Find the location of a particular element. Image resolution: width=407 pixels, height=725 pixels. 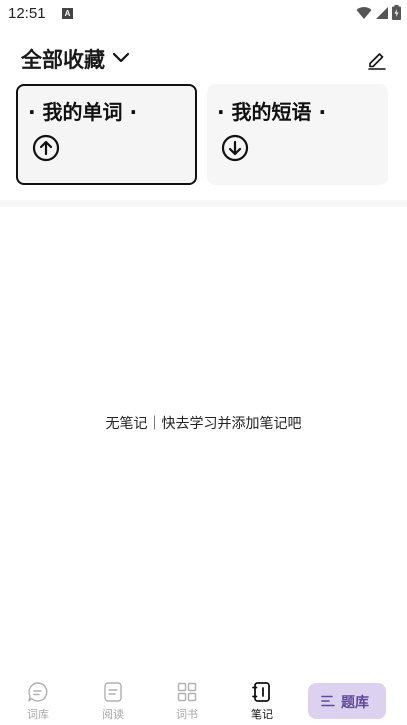

notebook-icon is located at coordinates (261, 692).